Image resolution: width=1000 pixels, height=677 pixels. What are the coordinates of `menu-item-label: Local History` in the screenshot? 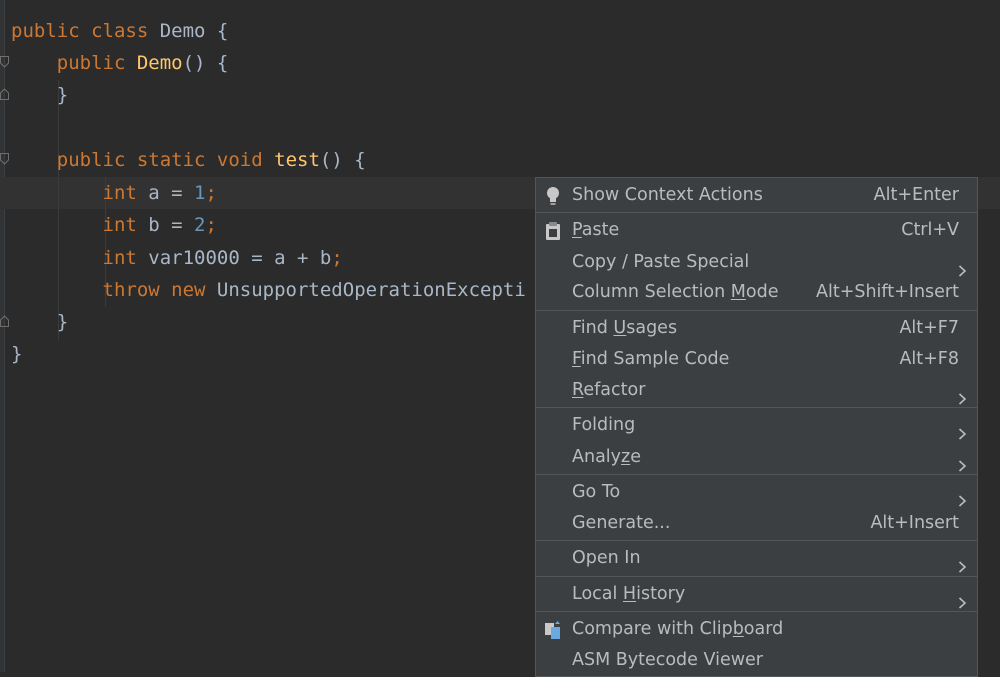 It's located at (629, 594).